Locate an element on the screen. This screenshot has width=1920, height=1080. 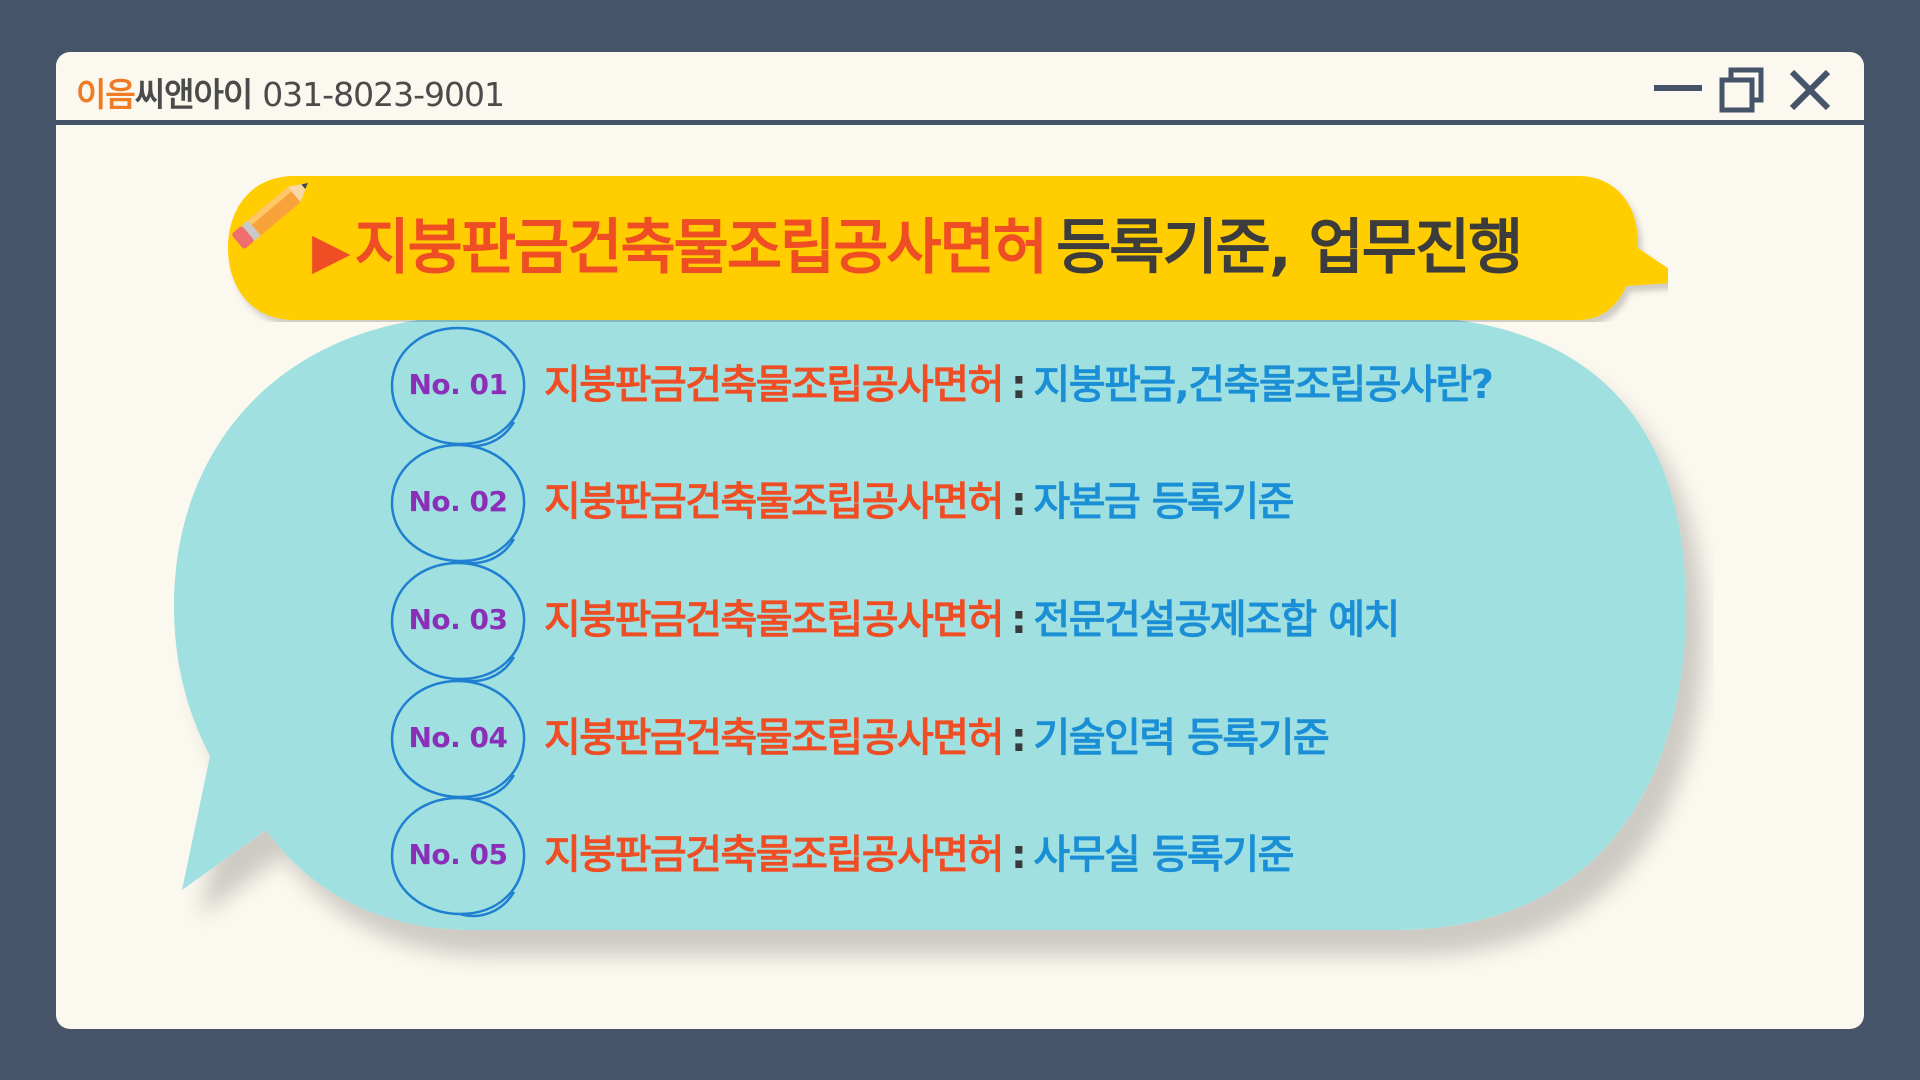
pencil-icon is located at coordinates (270, 215).